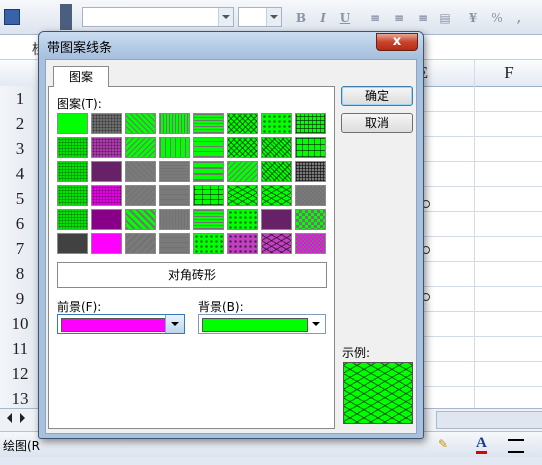 The width and height of the screenshot is (542, 465). What do you see at coordinates (79, 307) in the screenshot?
I see `foreground-label: 前景(F):` at bounding box center [79, 307].